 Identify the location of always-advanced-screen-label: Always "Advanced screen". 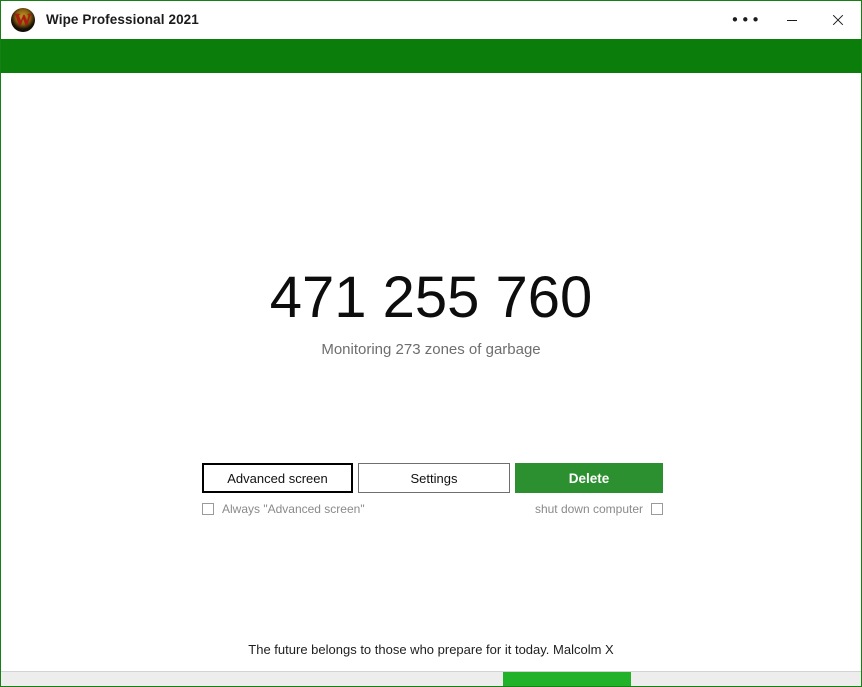
(293, 509).